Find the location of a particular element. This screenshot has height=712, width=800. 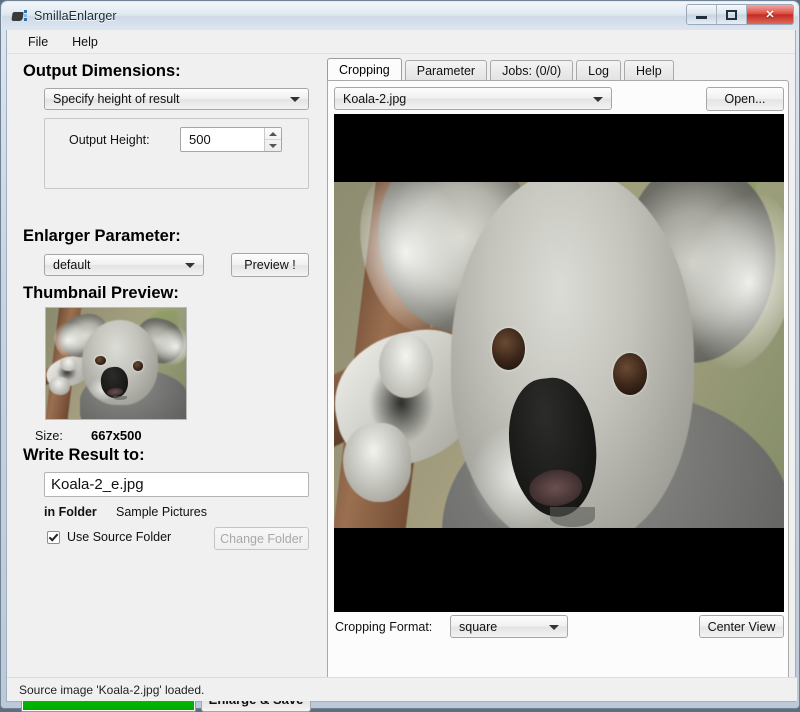

tab-jobs: Jobs: (0/0) is located at coordinates (532, 70).